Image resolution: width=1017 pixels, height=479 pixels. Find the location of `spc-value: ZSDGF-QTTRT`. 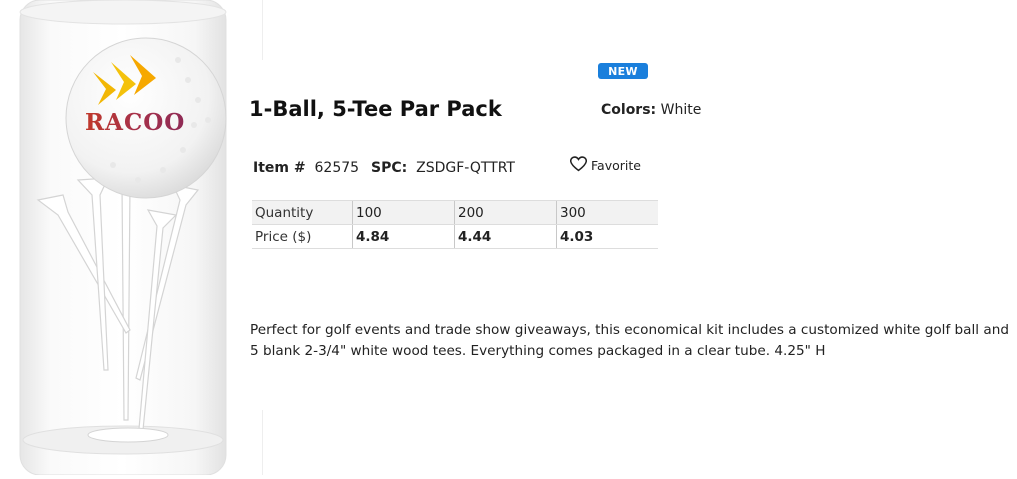

spc-value: ZSDGF-QTTRT is located at coordinates (465, 168).